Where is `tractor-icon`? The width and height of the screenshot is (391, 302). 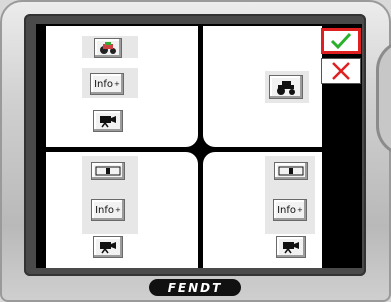 tractor-icon is located at coordinates (286, 88).